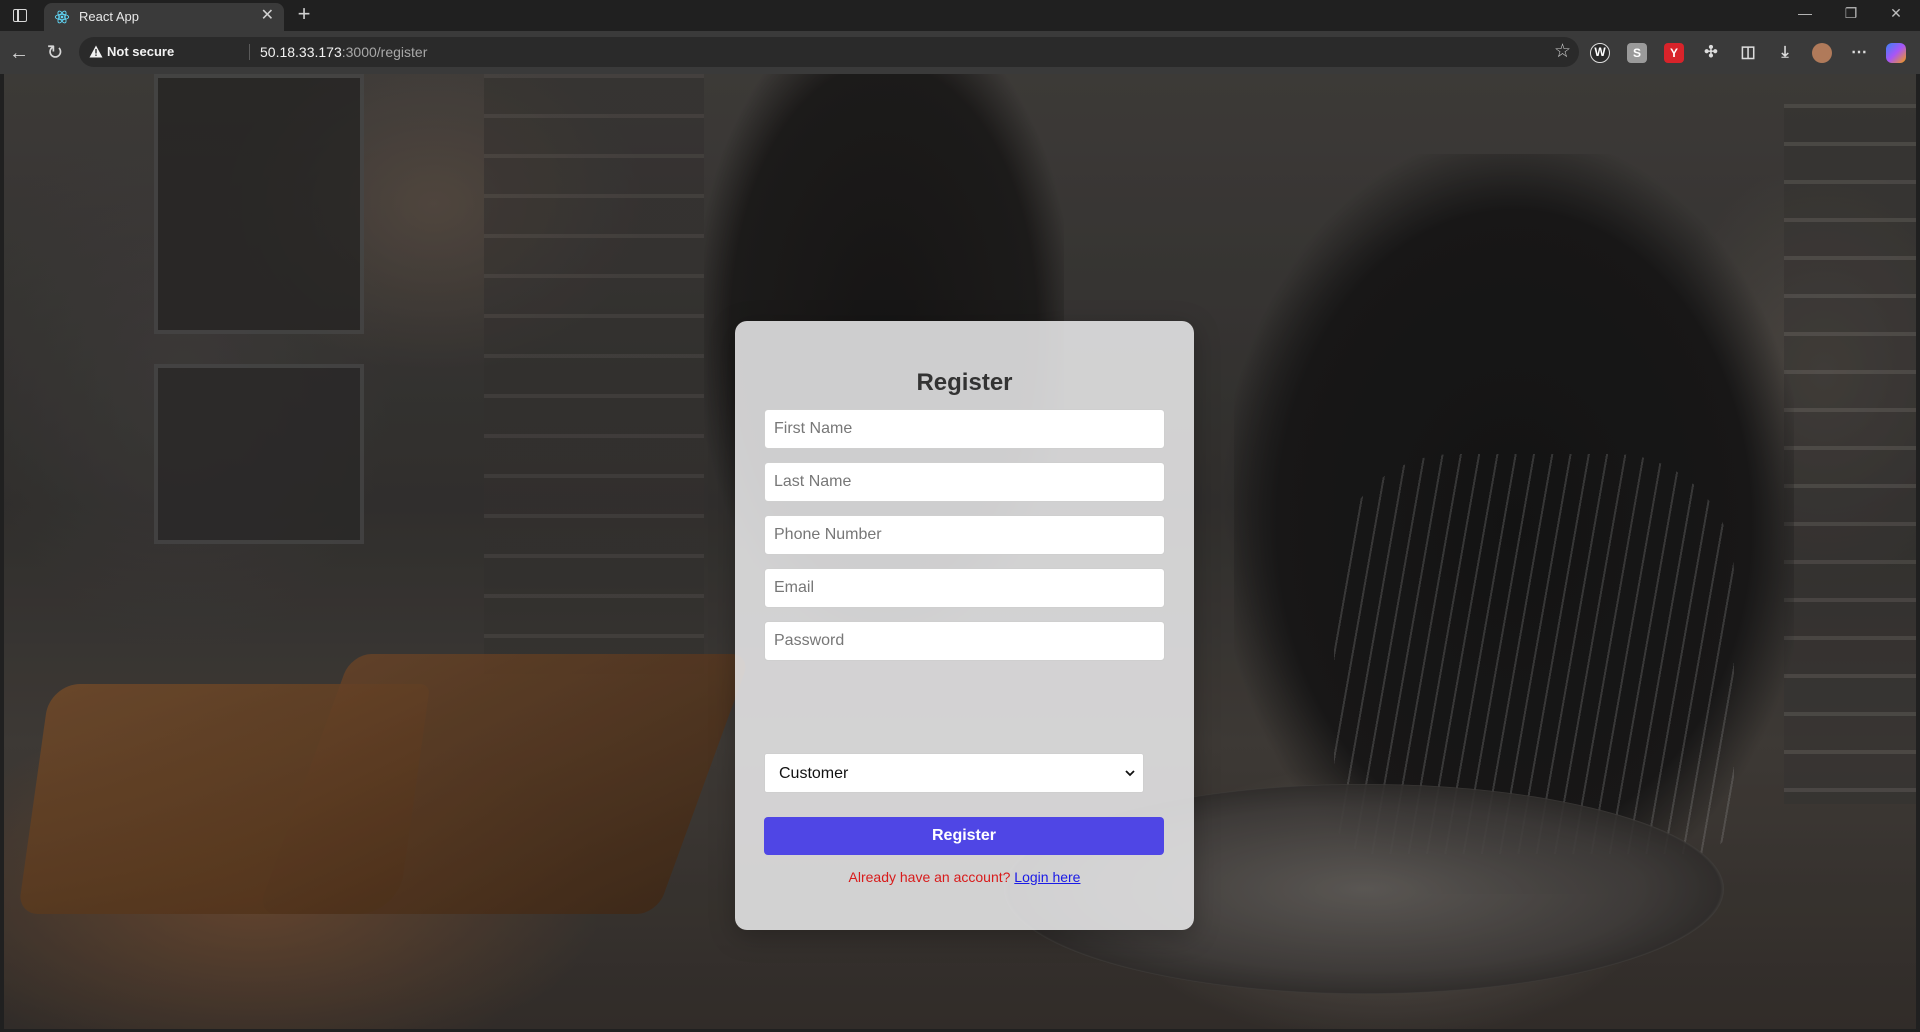 The image size is (1920, 1032). What do you see at coordinates (304, 15) in the screenshot?
I see `new-tab-icon: +` at bounding box center [304, 15].